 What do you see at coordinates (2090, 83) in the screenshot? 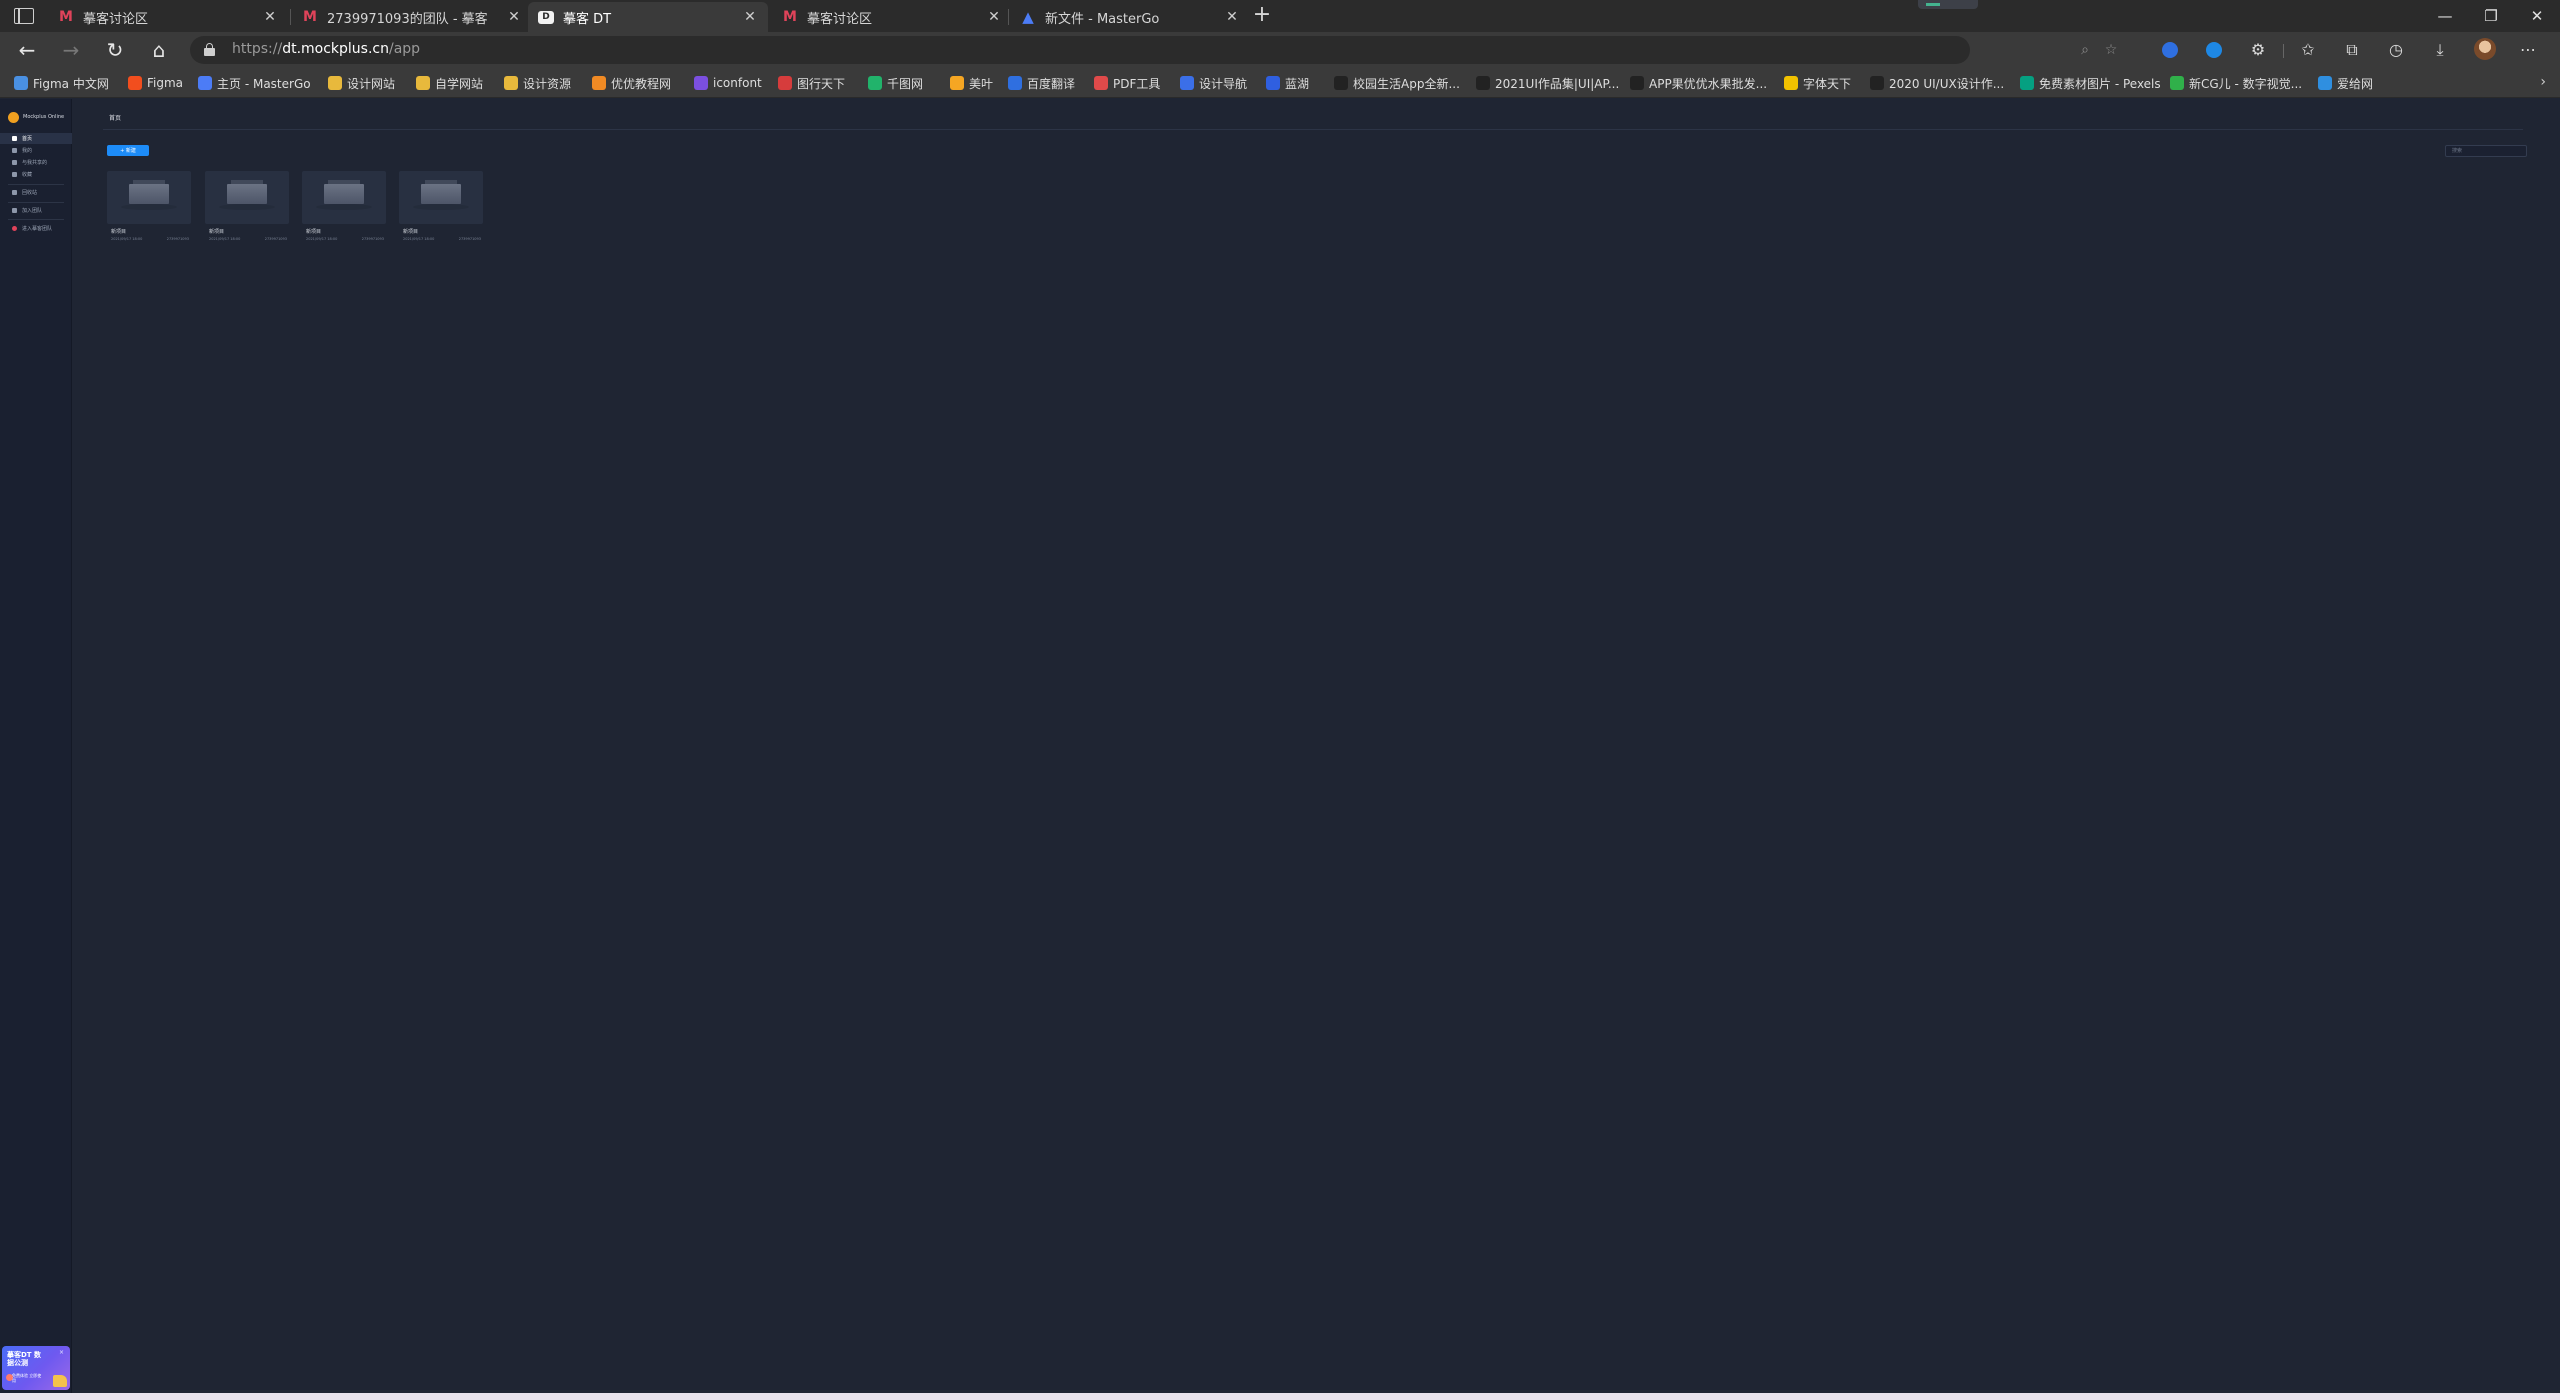
I see `bookmark-item: 免费素材图片 - Pexels` at bounding box center [2090, 83].